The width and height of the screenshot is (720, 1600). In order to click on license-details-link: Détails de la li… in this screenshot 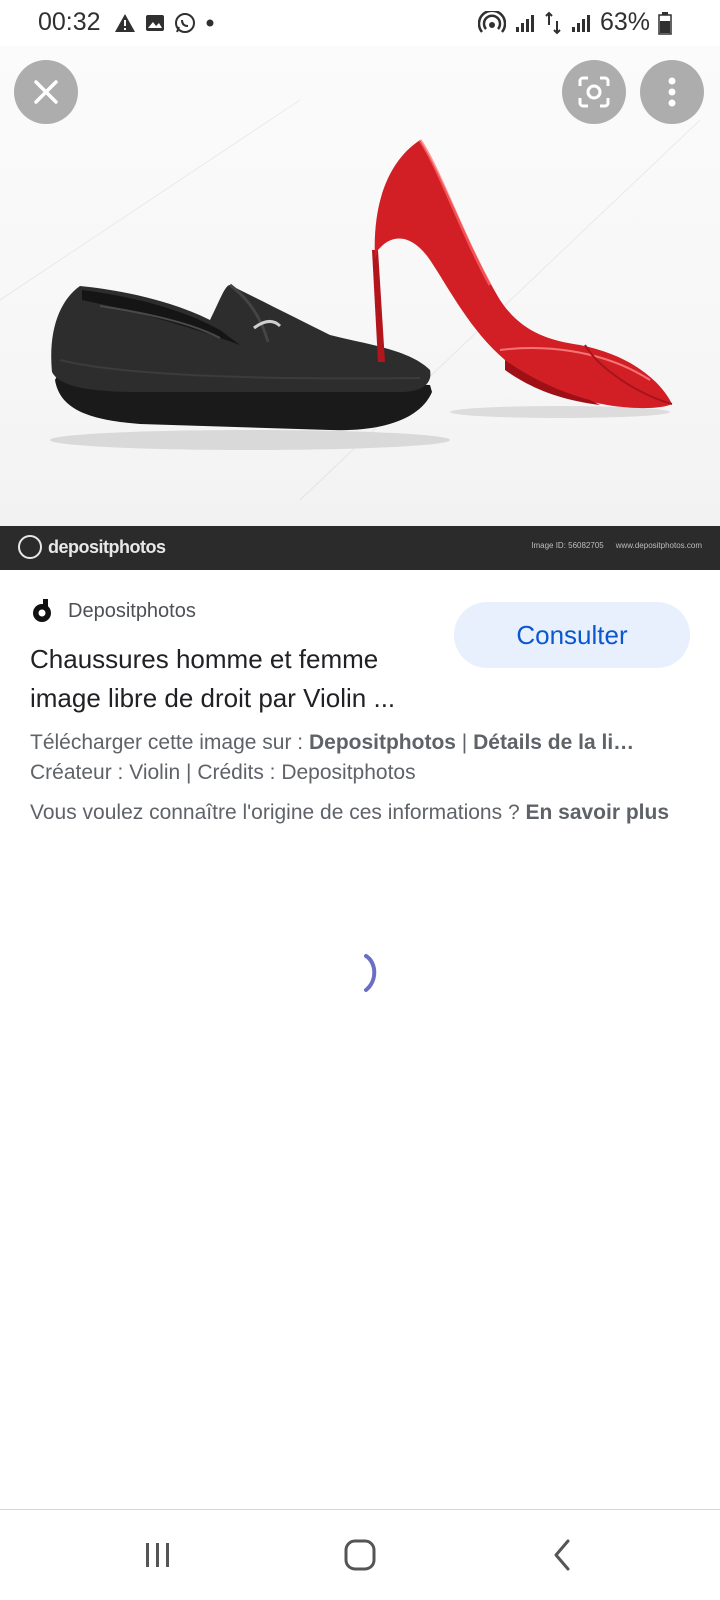, I will do `click(553, 742)`.